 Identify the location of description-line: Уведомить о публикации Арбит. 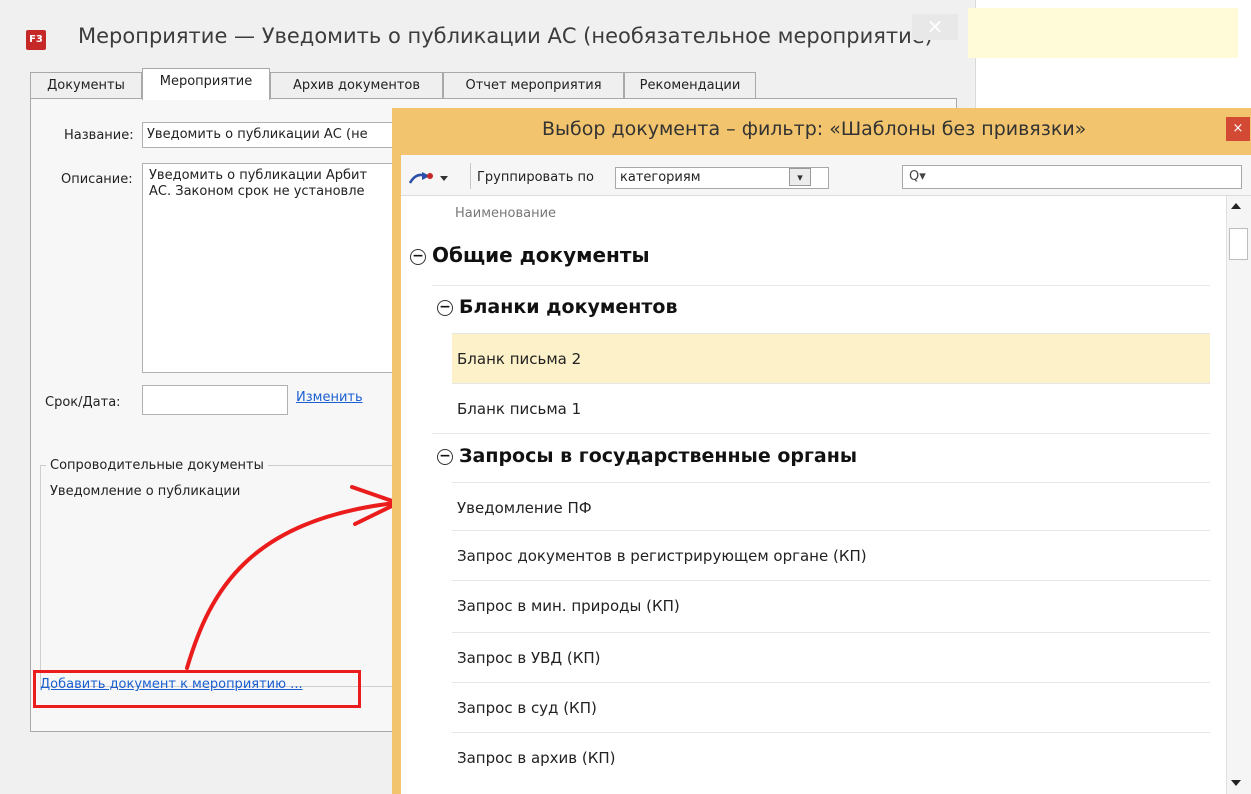
(258, 175).